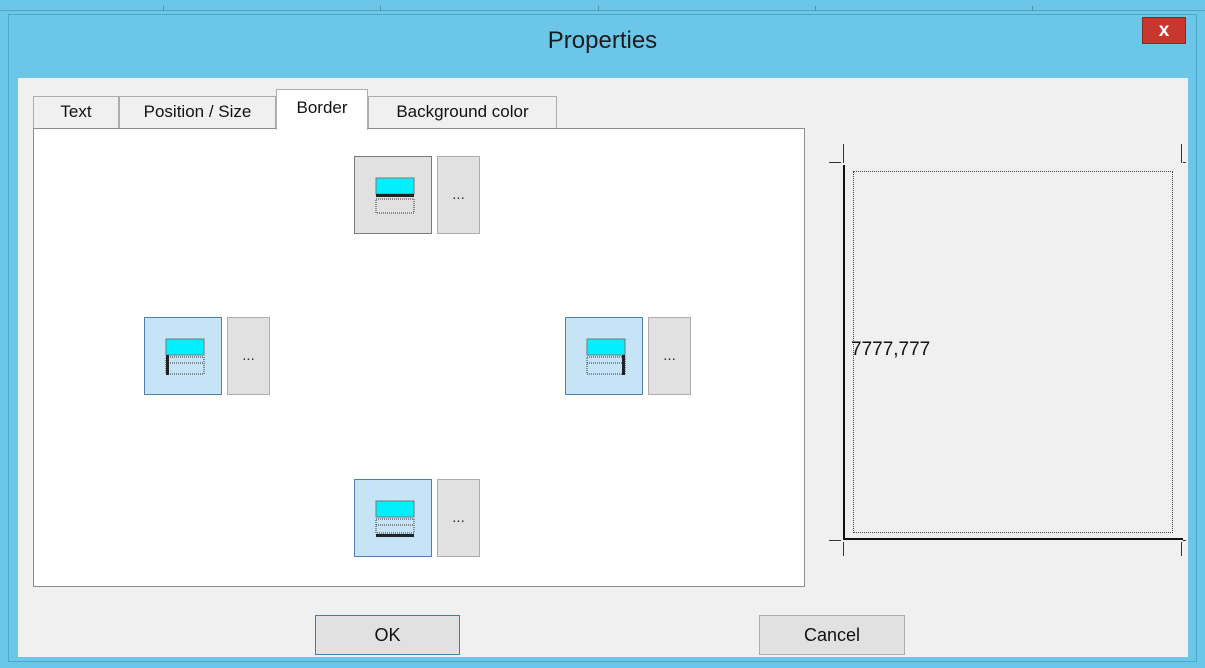 The image size is (1205, 668). Describe the element at coordinates (387, 635) in the screenshot. I see `ok-button: OK` at that location.